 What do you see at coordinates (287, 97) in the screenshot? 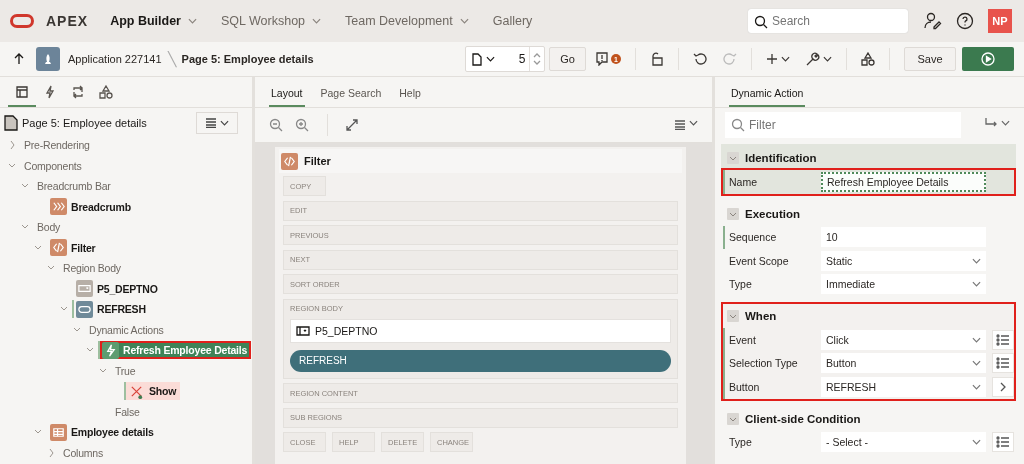
I see `tab: Layout` at bounding box center [287, 97].